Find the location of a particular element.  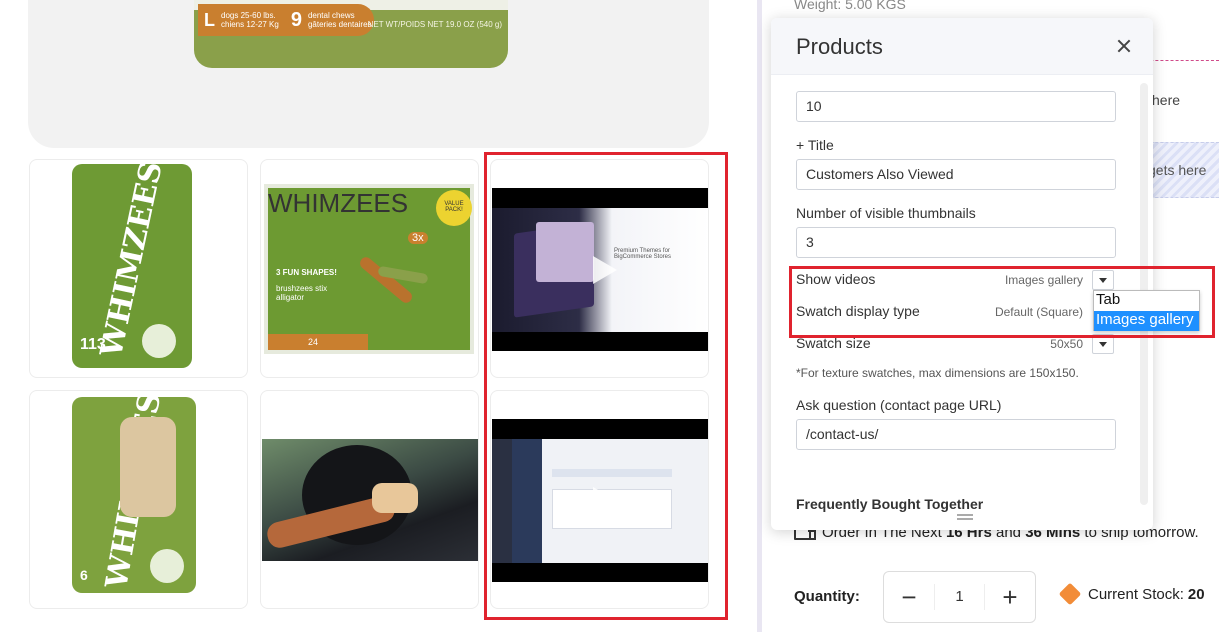

count-text: 113 is located at coordinates (93, 344).